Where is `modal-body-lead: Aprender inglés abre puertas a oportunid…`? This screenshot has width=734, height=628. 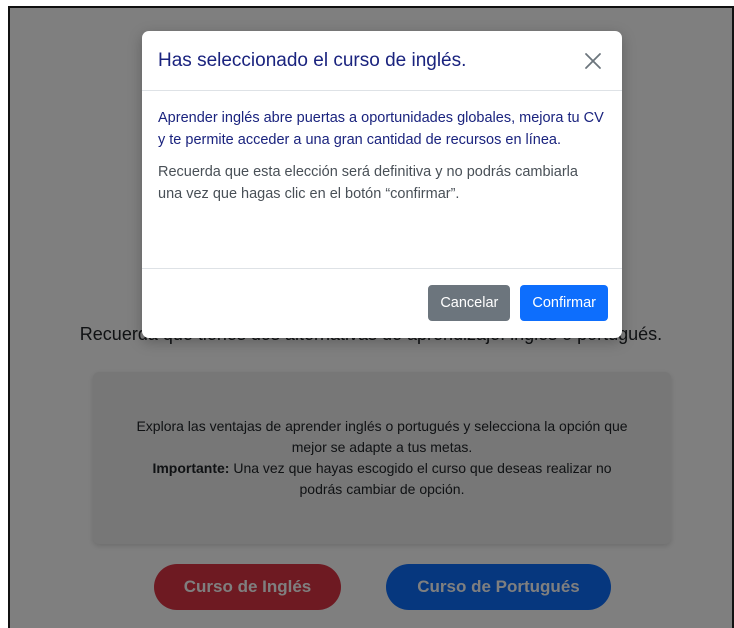 modal-body-lead: Aprender inglés abre puertas a oportunid… is located at coordinates (381, 129).